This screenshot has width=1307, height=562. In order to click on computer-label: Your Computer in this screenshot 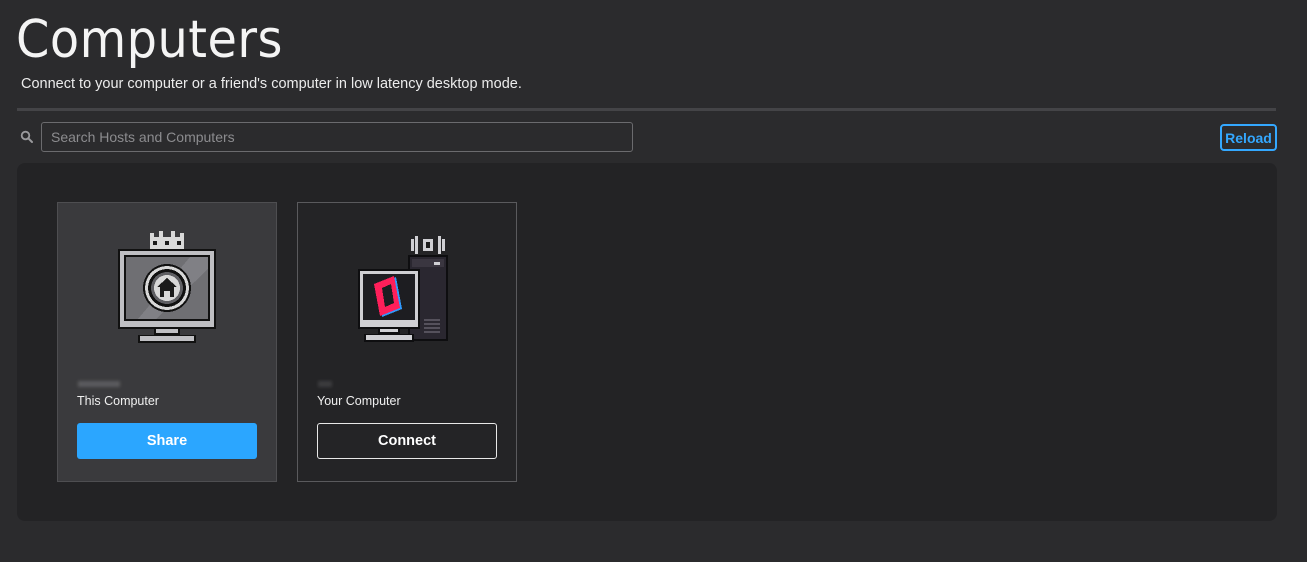, I will do `click(359, 401)`.